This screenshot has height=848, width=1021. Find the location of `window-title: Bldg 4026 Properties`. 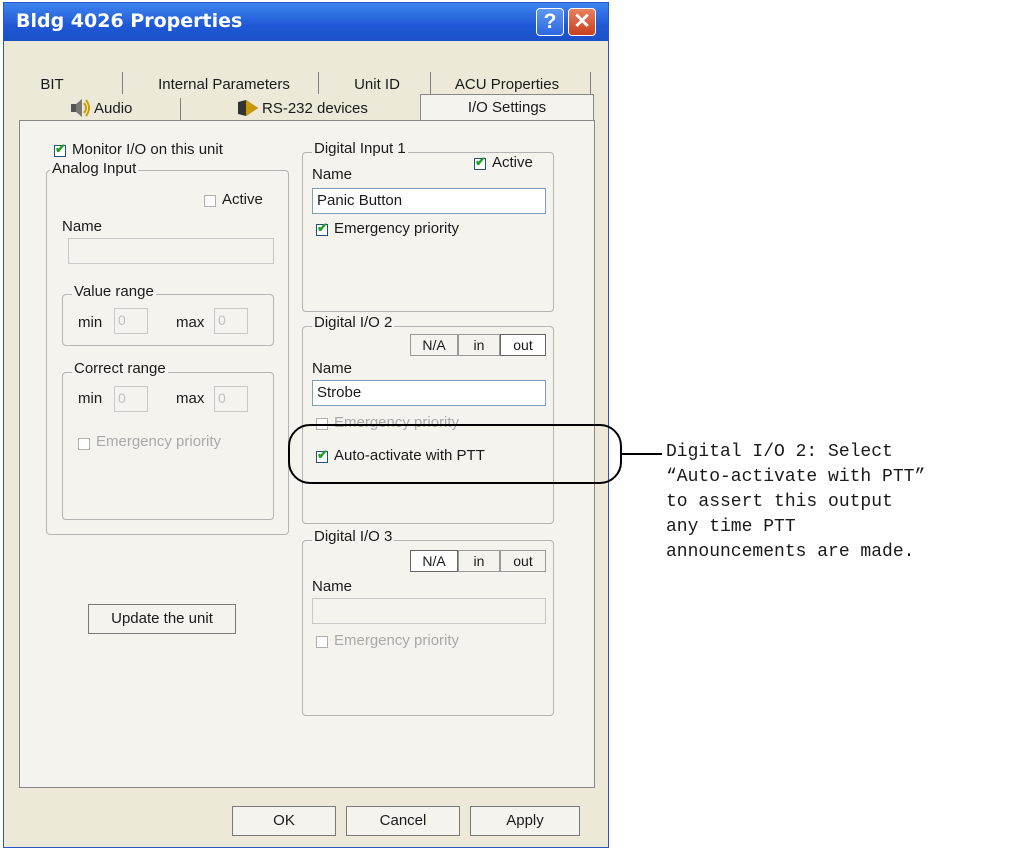

window-title: Bldg 4026 Properties is located at coordinates (129, 21).